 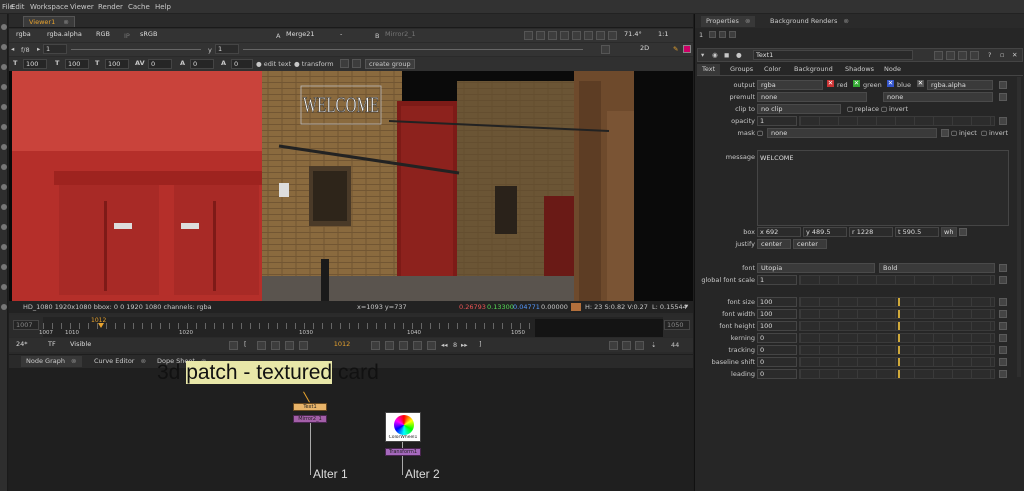 I want to click on gain-slider, so click(x=136, y=49).